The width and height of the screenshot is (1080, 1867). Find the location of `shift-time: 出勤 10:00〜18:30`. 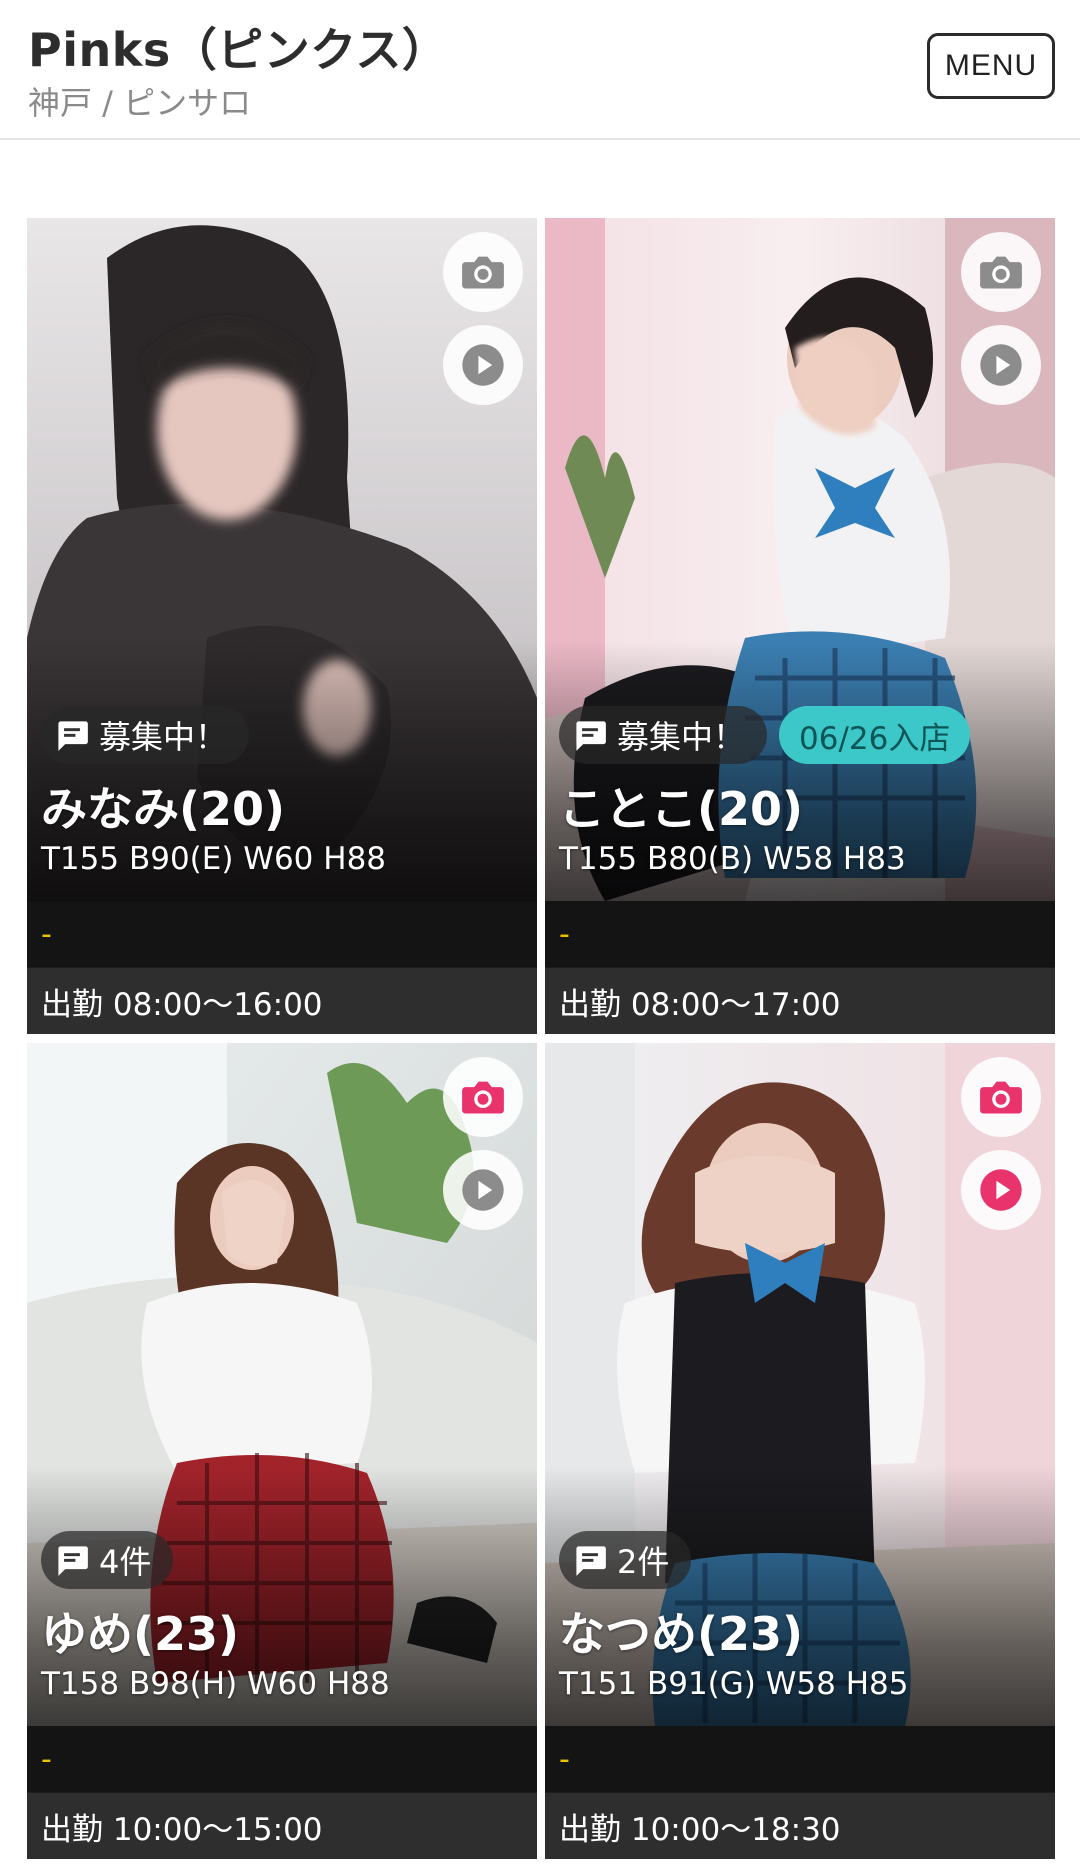

shift-time: 出勤 10:00〜18:30 is located at coordinates (800, 1826).